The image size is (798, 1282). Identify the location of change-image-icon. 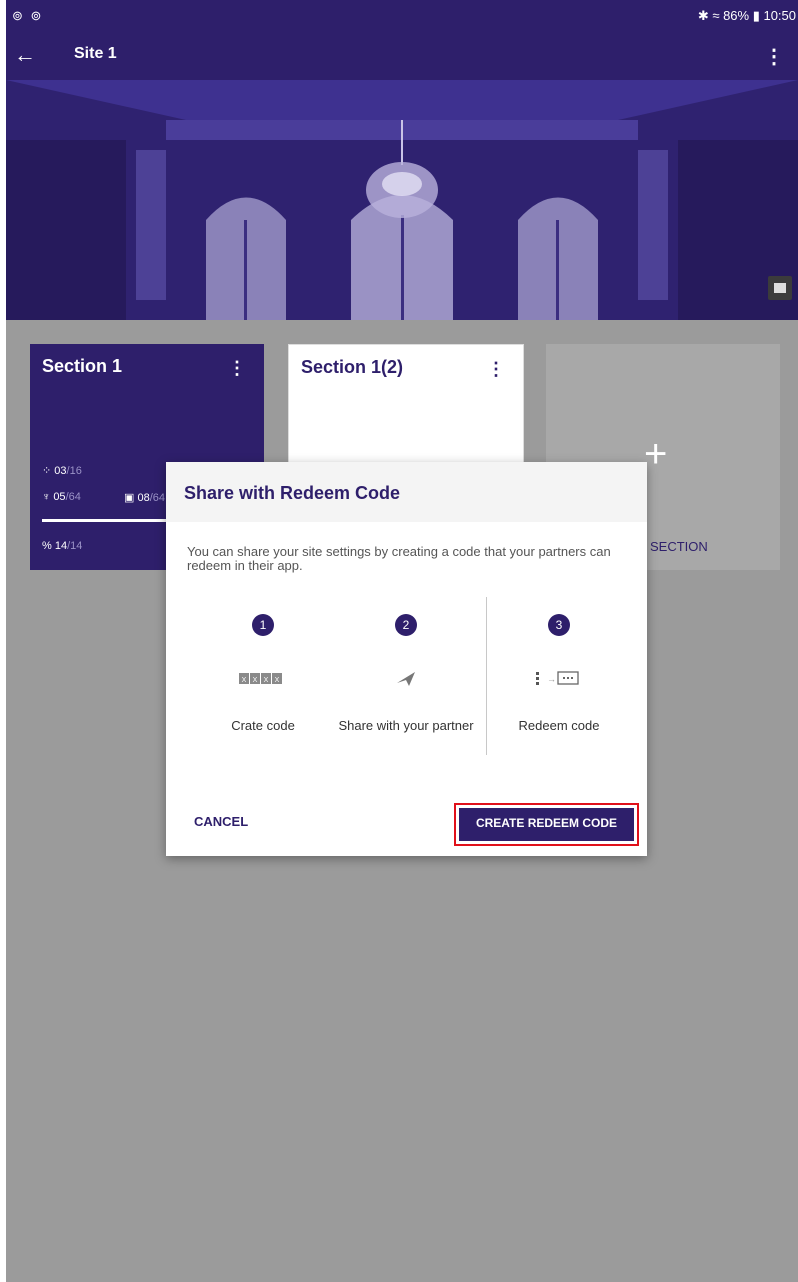
(780, 288).